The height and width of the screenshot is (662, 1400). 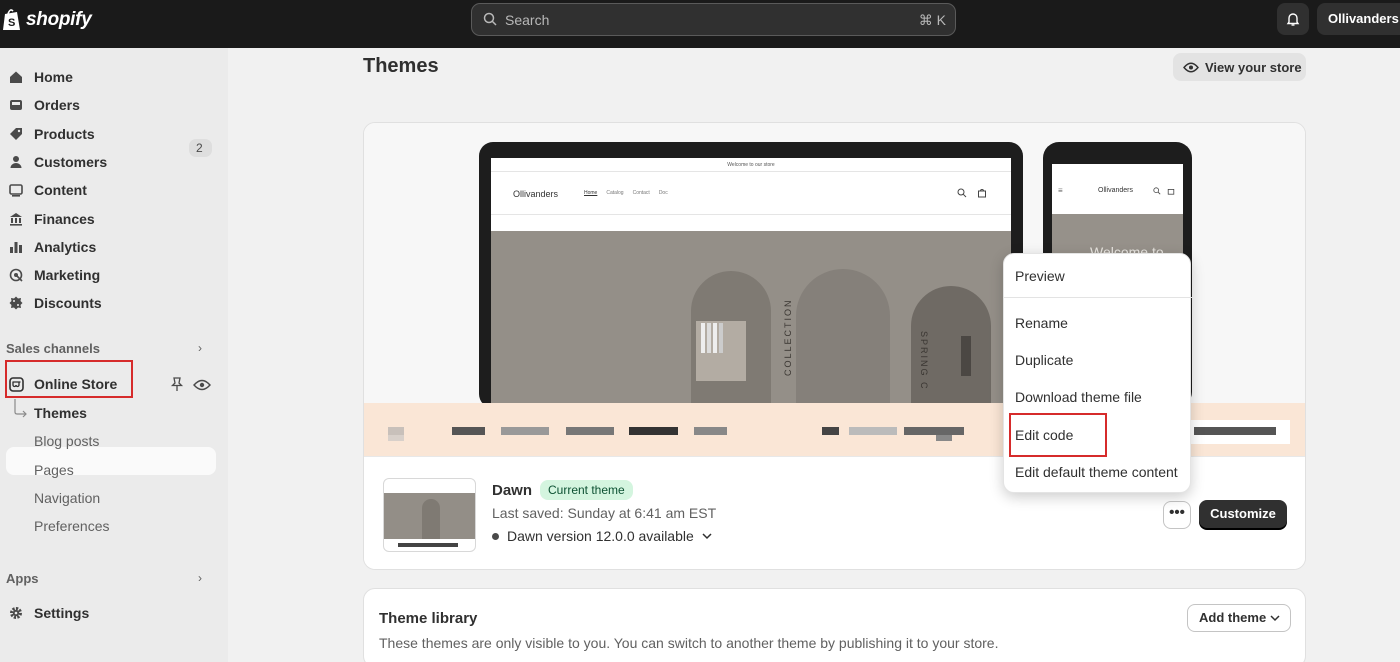 I want to click on nav-marketing: Marketing, so click(x=111, y=275).